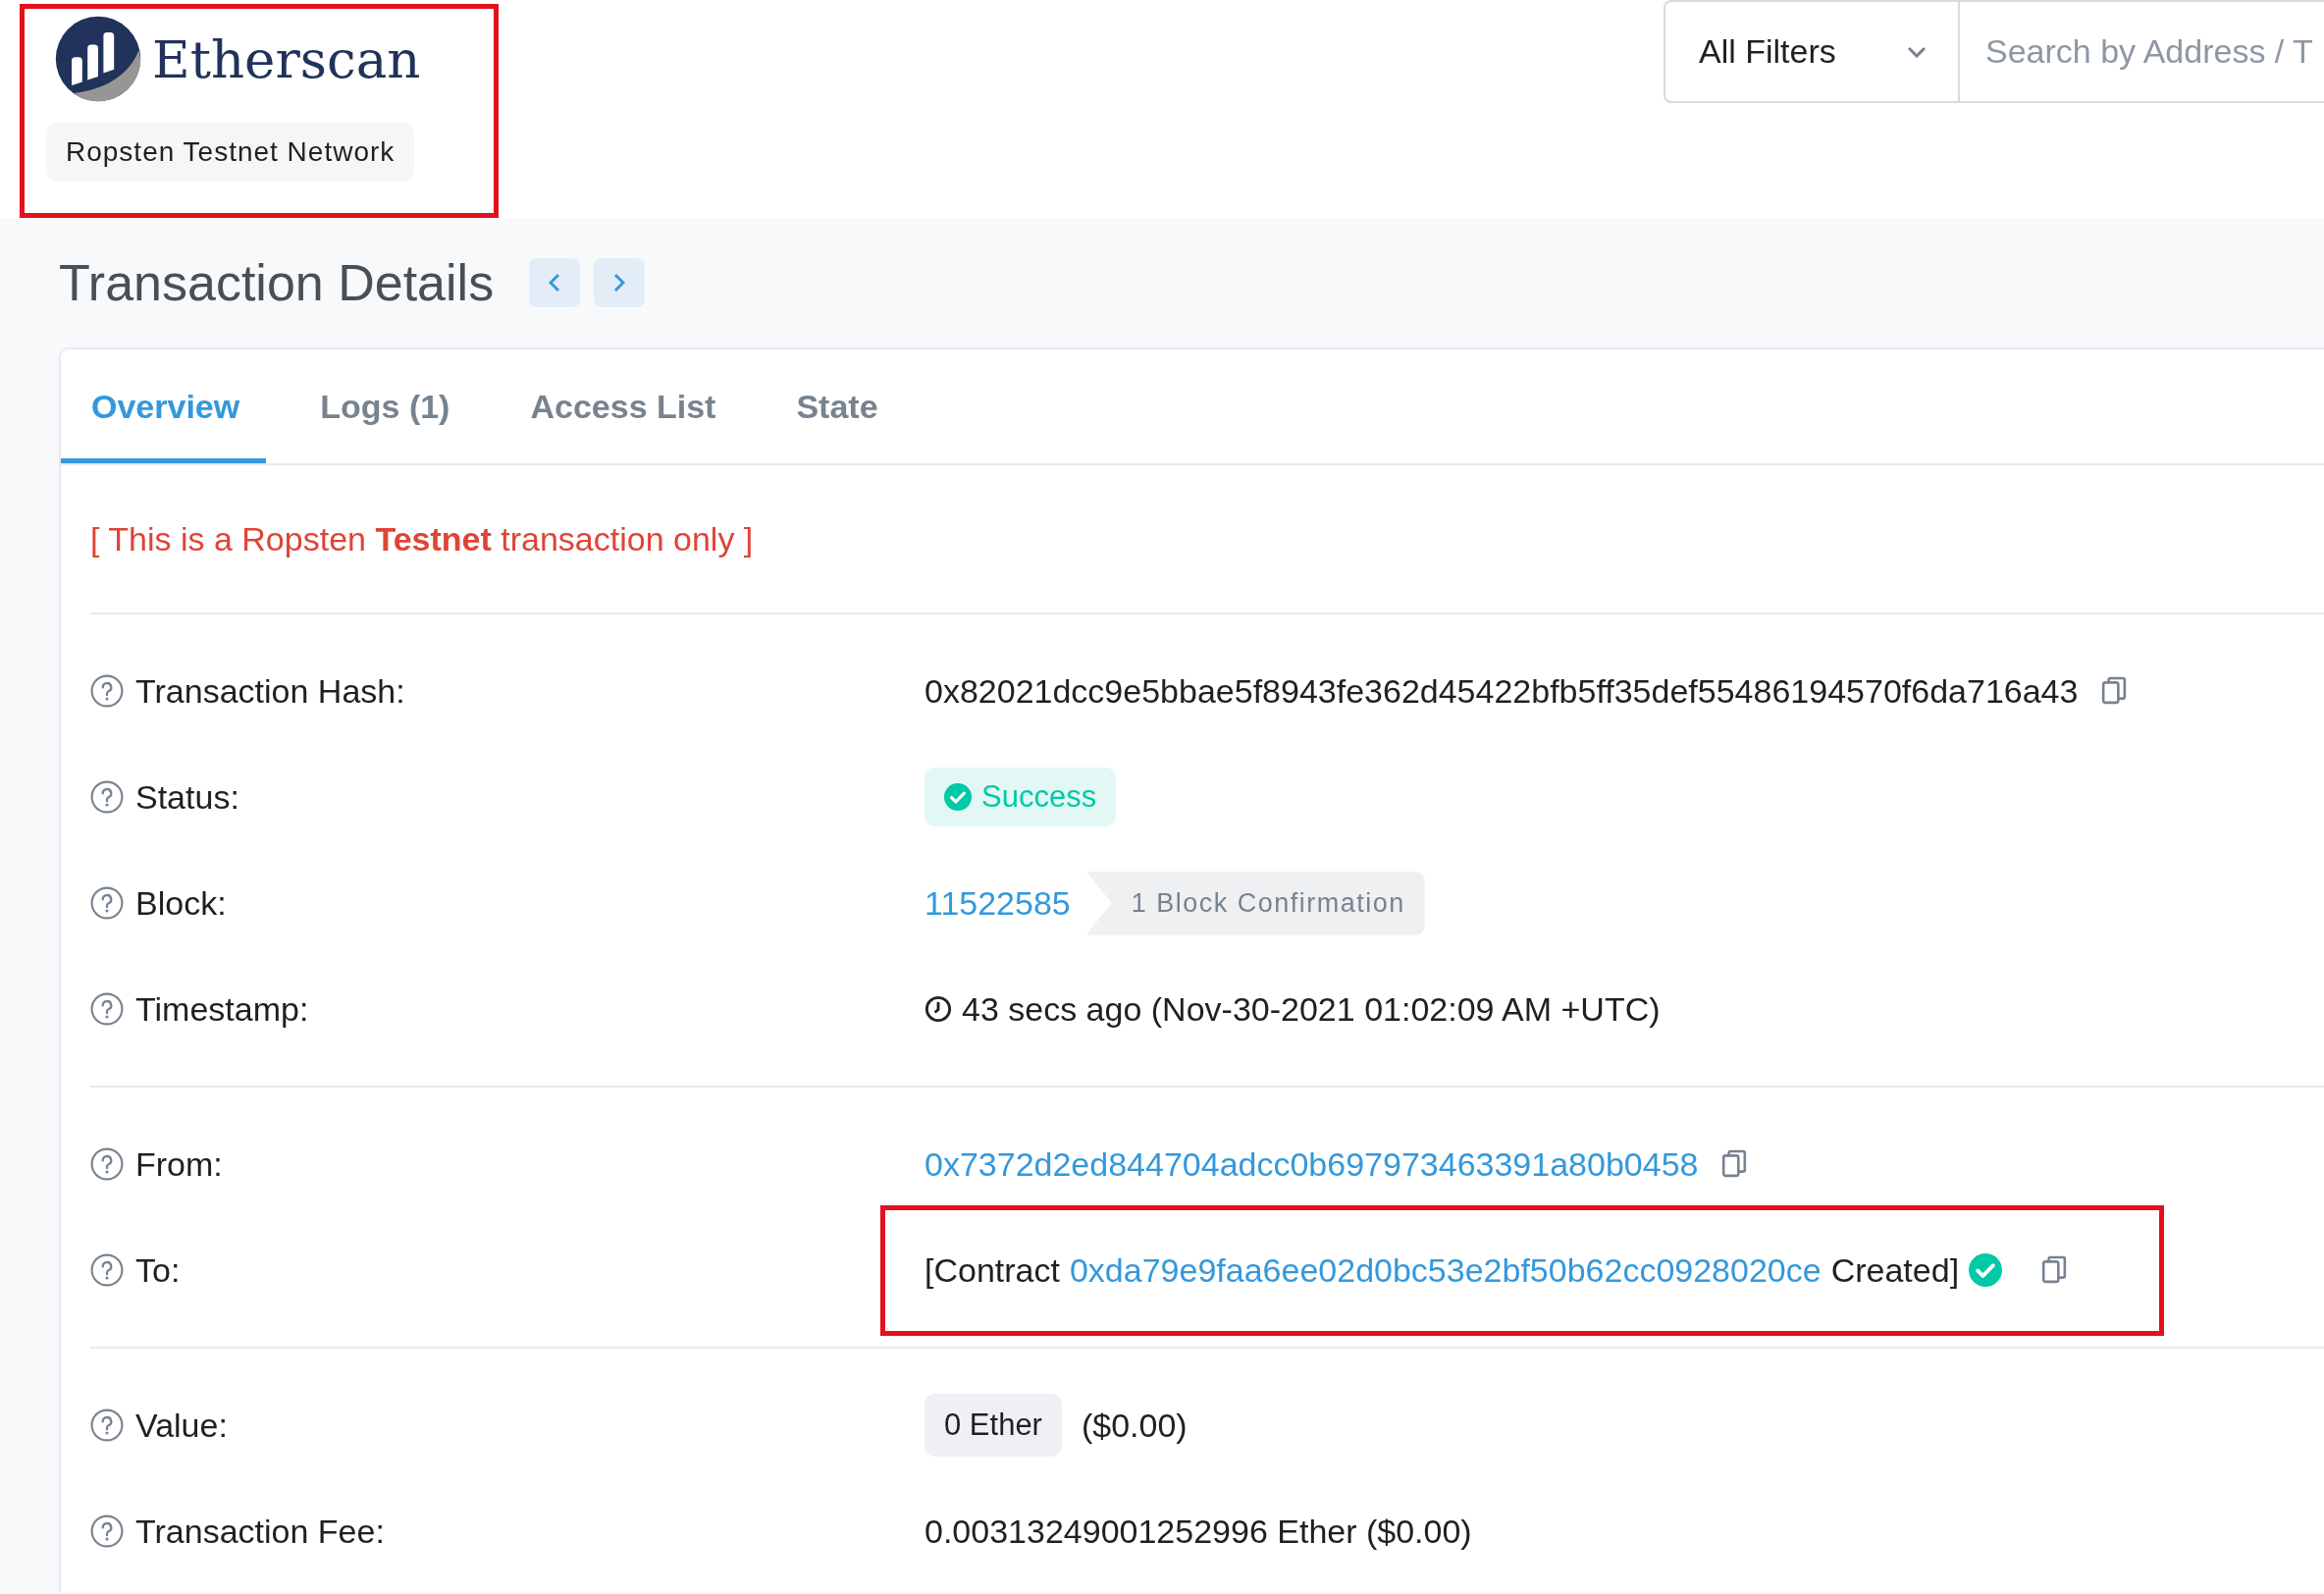 Image resolution: width=2324 pixels, height=1594 pixels. I want to click on field-label: To:, so click(158, 1270).